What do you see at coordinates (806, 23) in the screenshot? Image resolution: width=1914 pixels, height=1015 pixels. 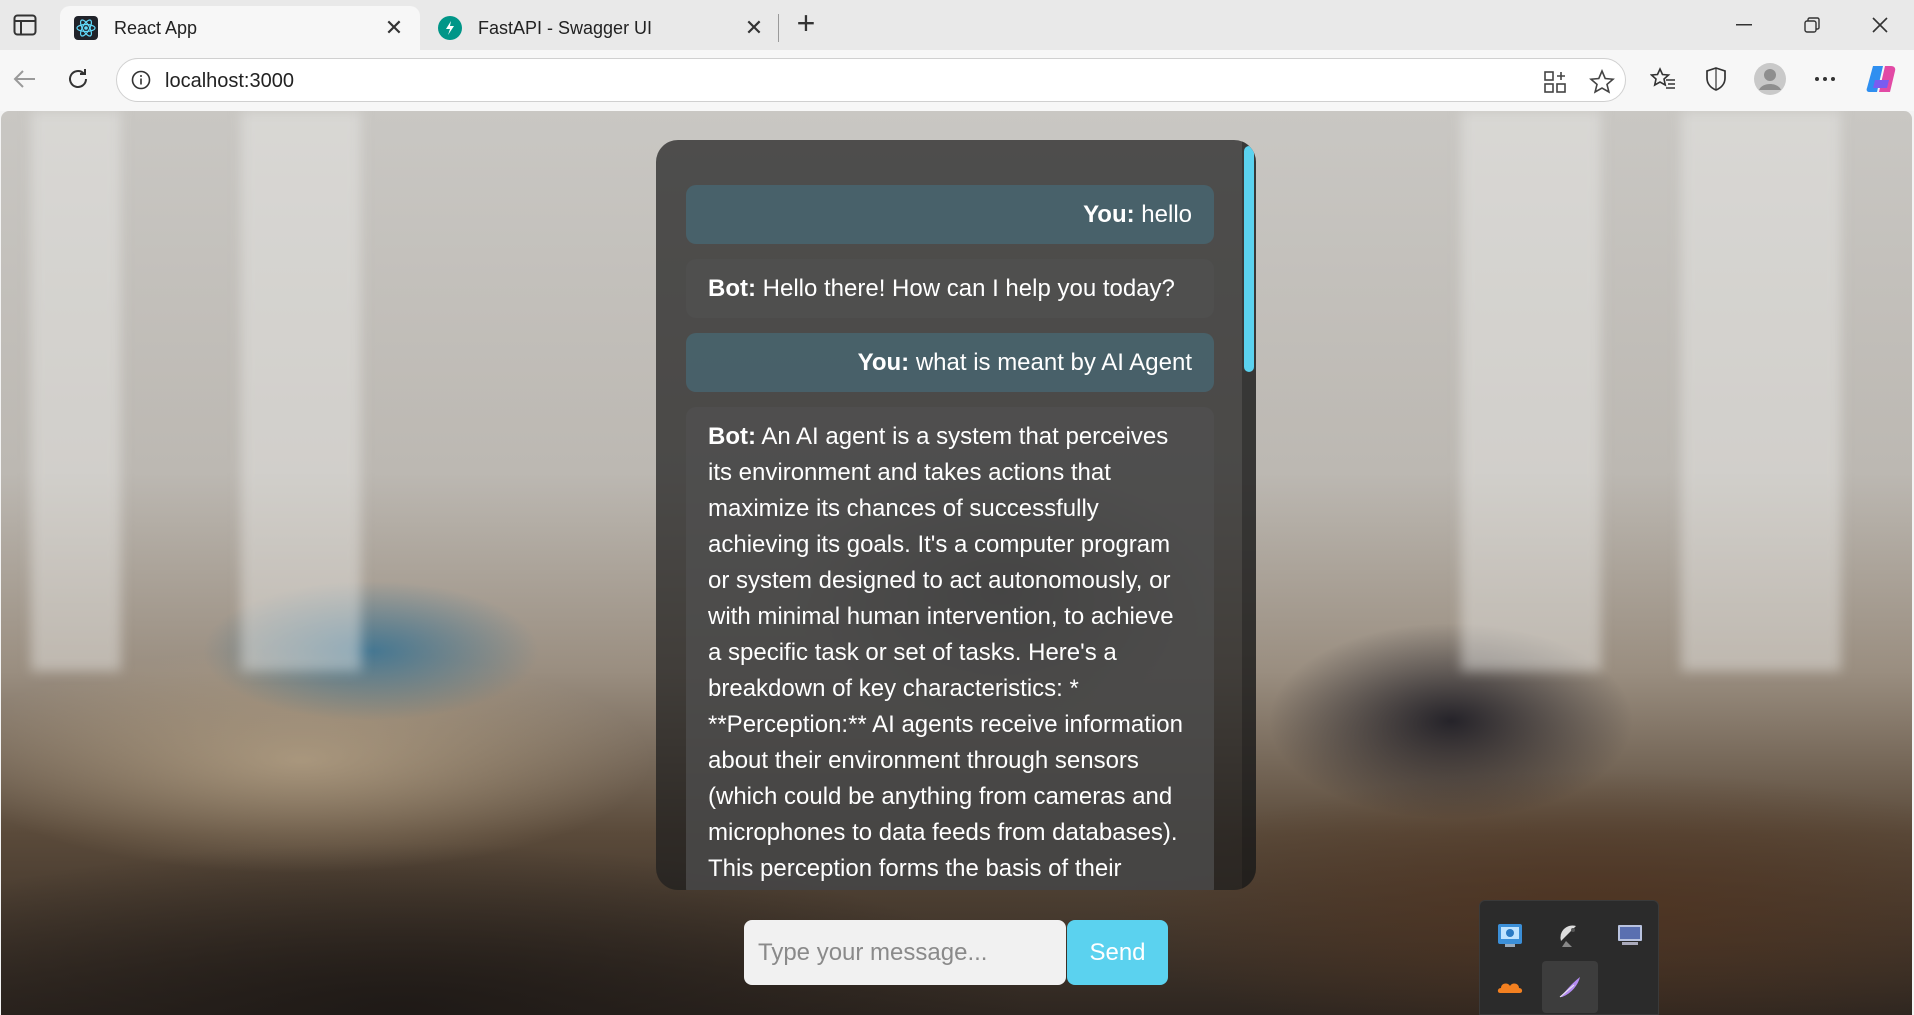 I see `new-tab-icon: +` at bounding box center [806, 23].